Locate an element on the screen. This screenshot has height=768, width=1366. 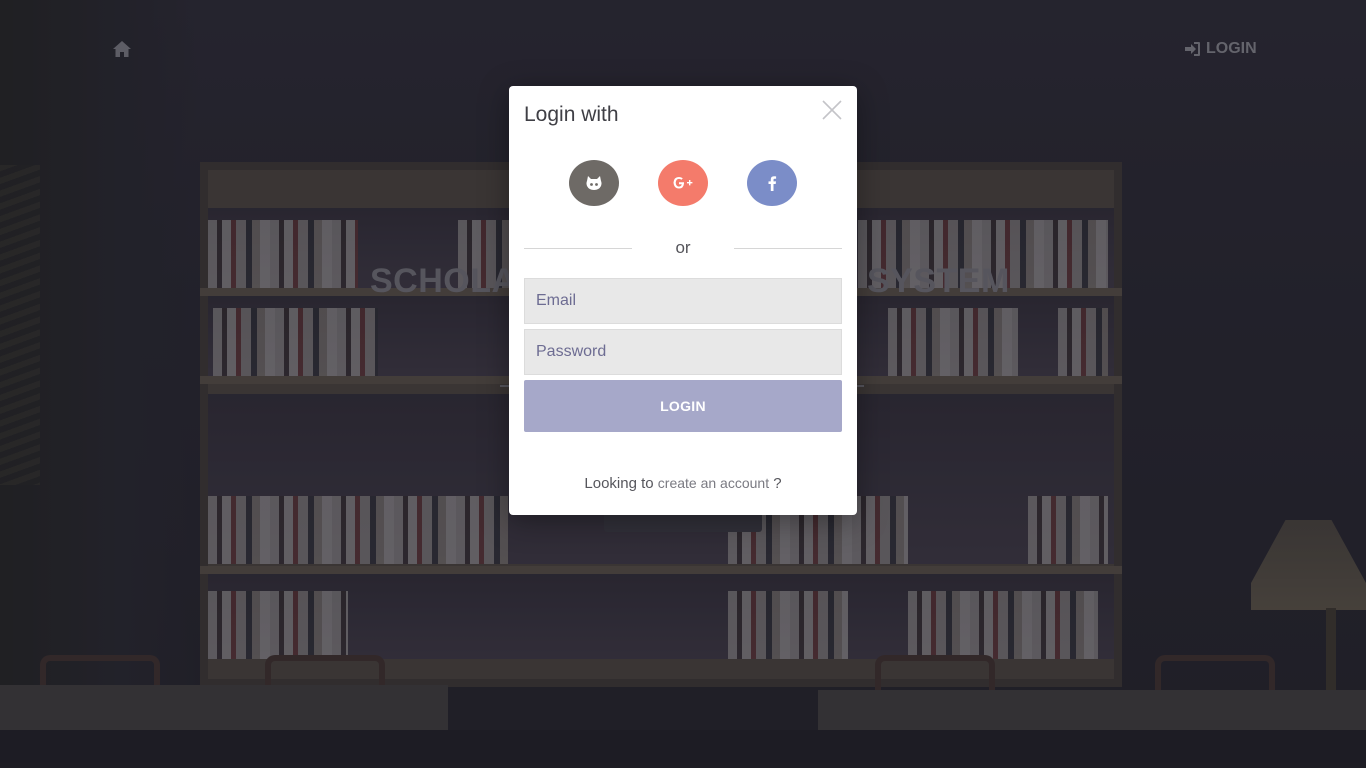
close-button is located at coordinates (832, 110).